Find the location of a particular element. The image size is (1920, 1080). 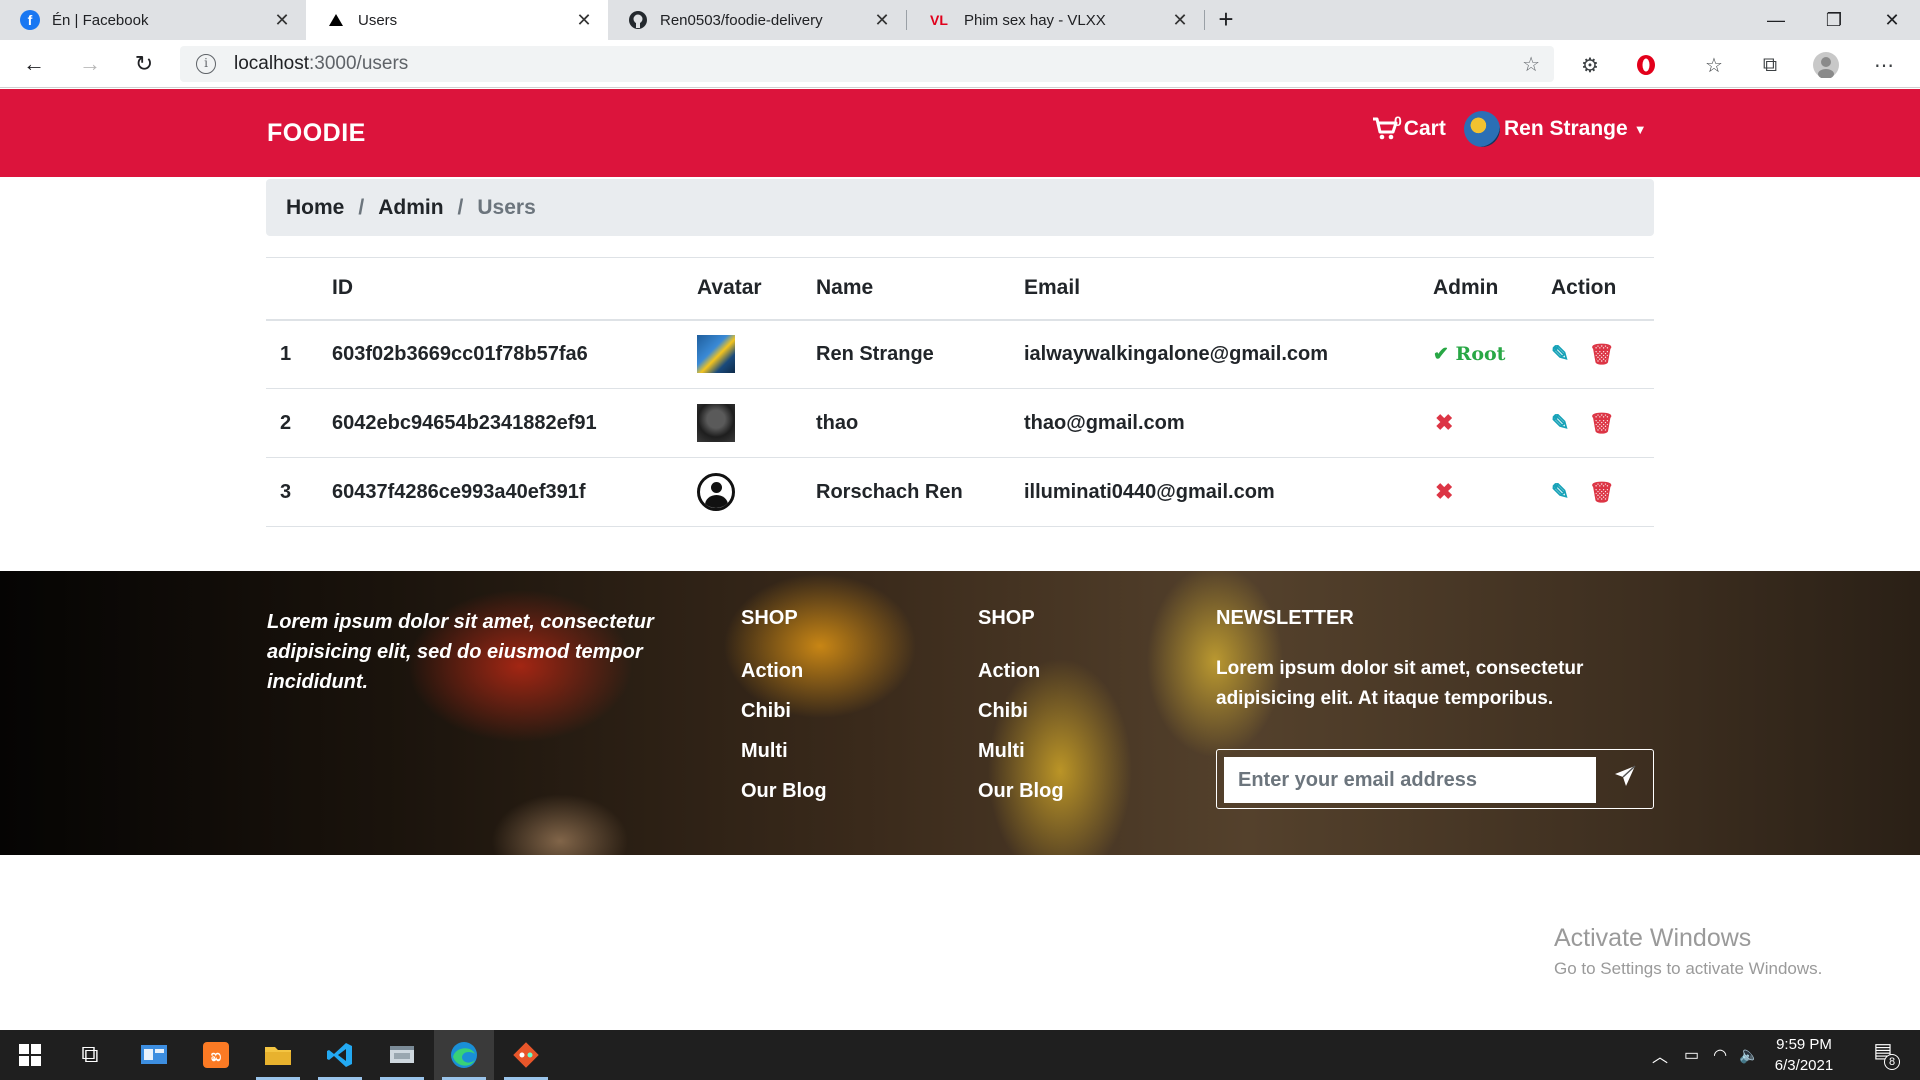

notification-count: 8 is located at coordinates (1892, 1062).